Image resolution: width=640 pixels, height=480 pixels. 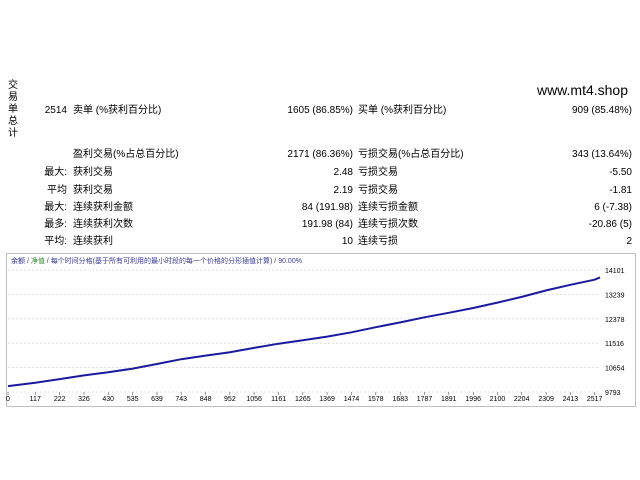 What do you see at coordinates (157, 399) in the screenshot?
I see `x-tick-label: 639` at bounding box center [157, 399].